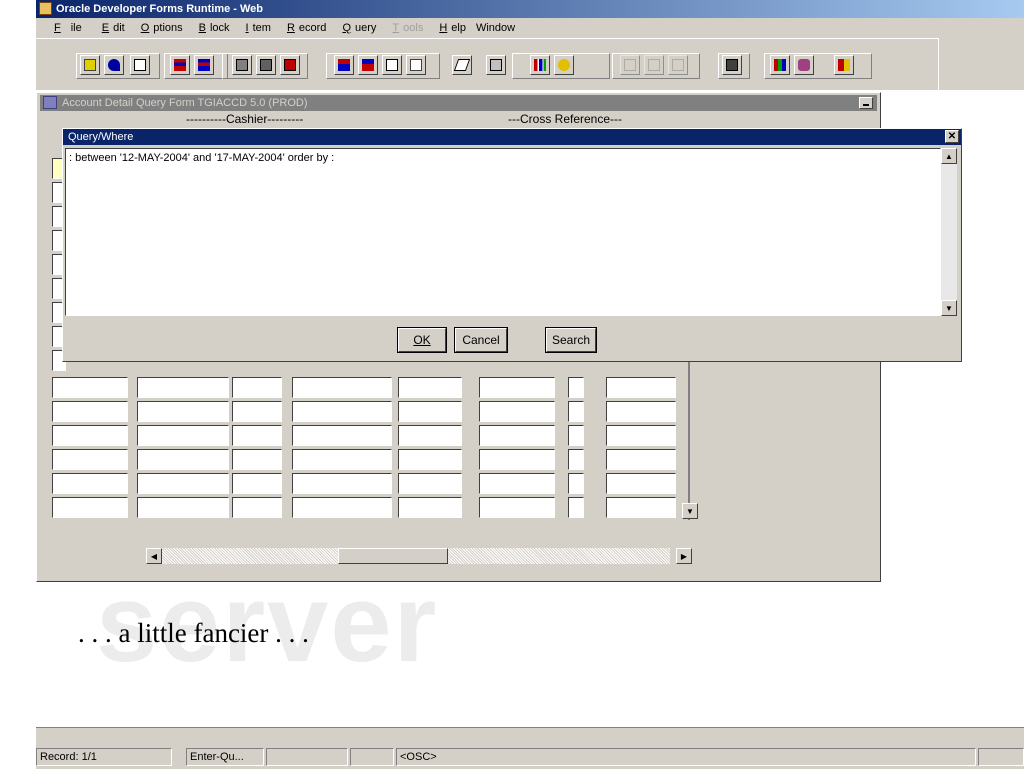 Image resolution: width=1024 pixels, height=769 pixels. I want to click on ok-button-label: OK, so click(422, 340).